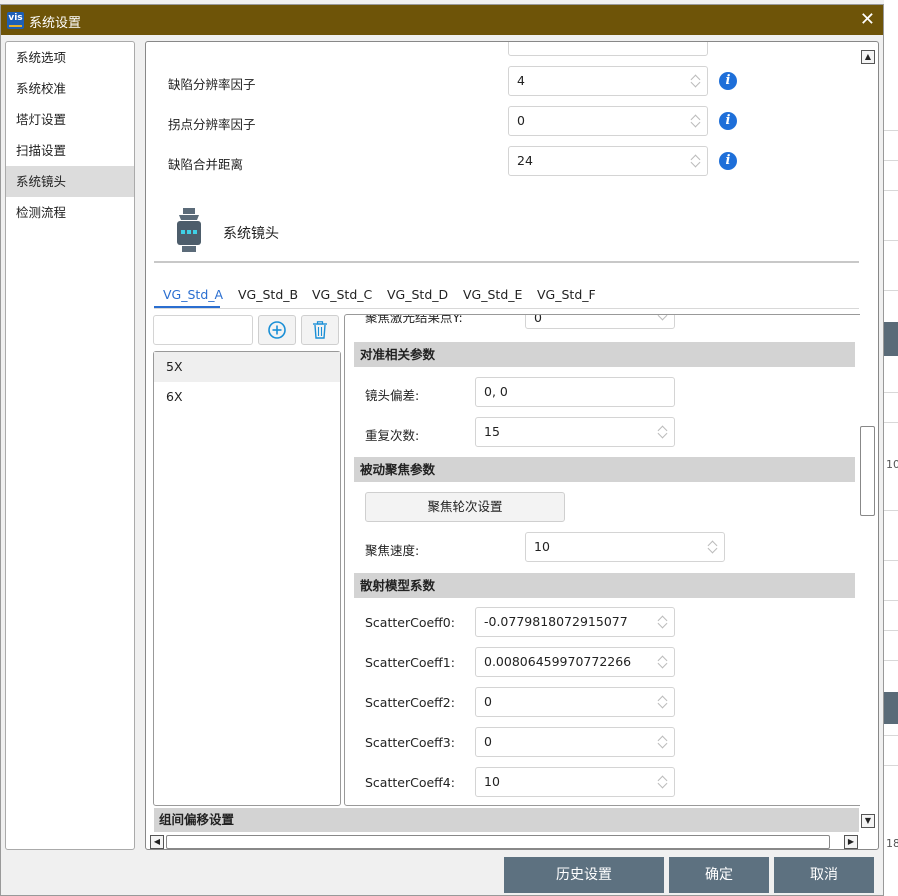  What do you see at coordinates (506, 820) in the screenshot?
I see `group-offset-header: 组间偏移设置` at bounding box center [506, 820].